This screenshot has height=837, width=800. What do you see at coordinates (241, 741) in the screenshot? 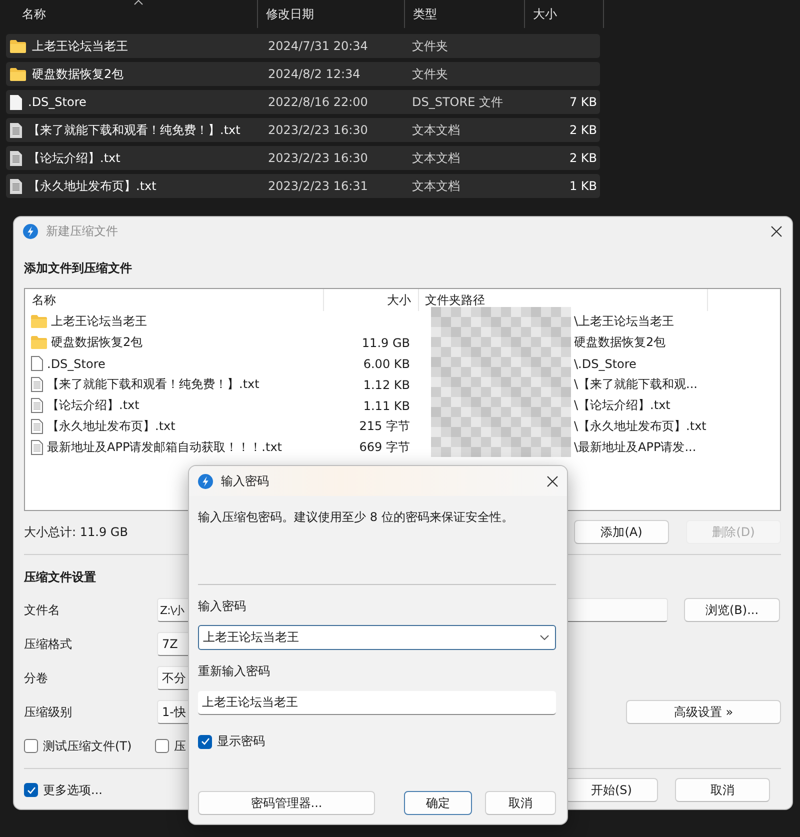
I see `checkbox-label: 显示密码` at bounding box center [241, 741].